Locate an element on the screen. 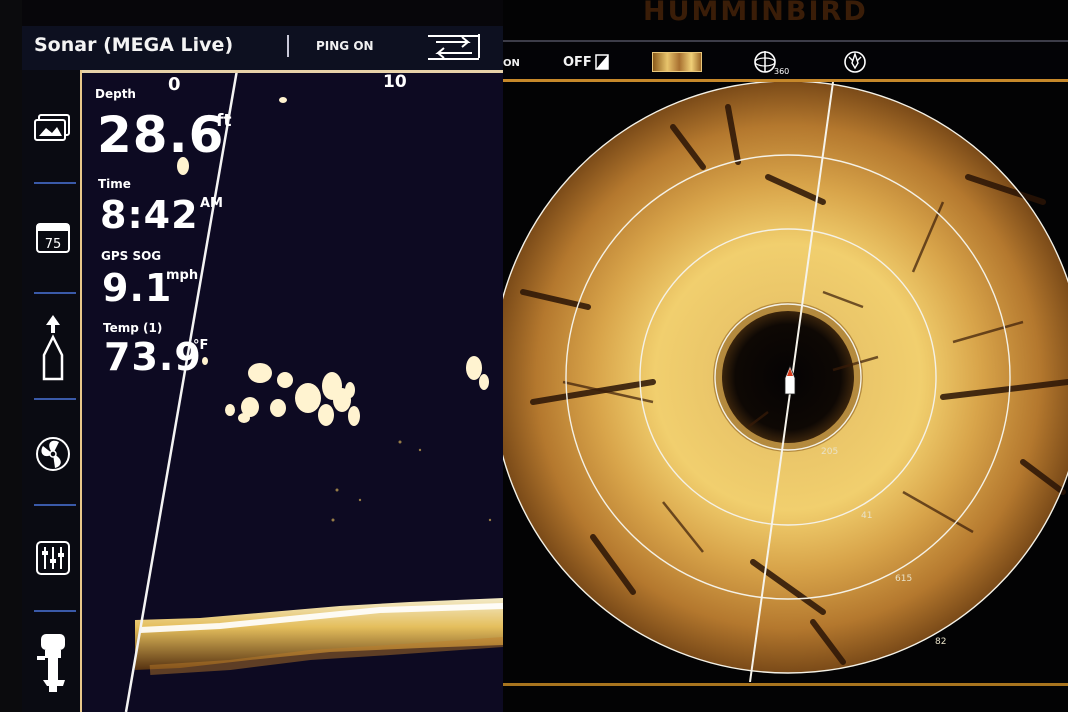  views-icon is located at coordinates (52, 127).